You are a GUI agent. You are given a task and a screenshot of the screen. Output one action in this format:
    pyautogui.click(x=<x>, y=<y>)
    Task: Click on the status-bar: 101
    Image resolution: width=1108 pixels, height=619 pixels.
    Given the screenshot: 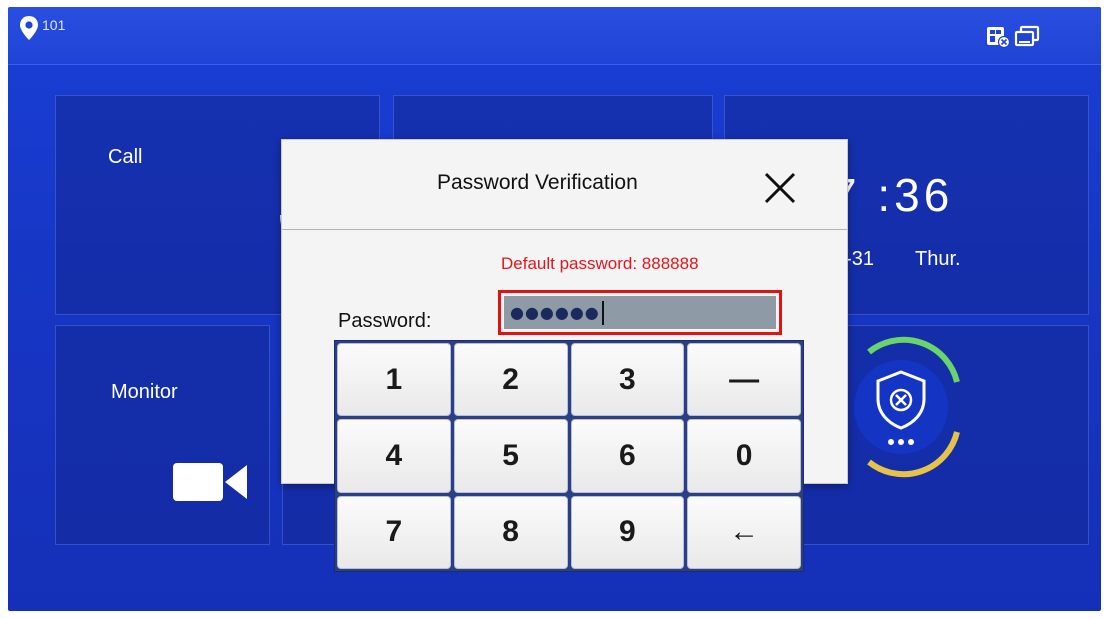 What is the action you would take?
    pyautogui.click(x=554, y=36)
    